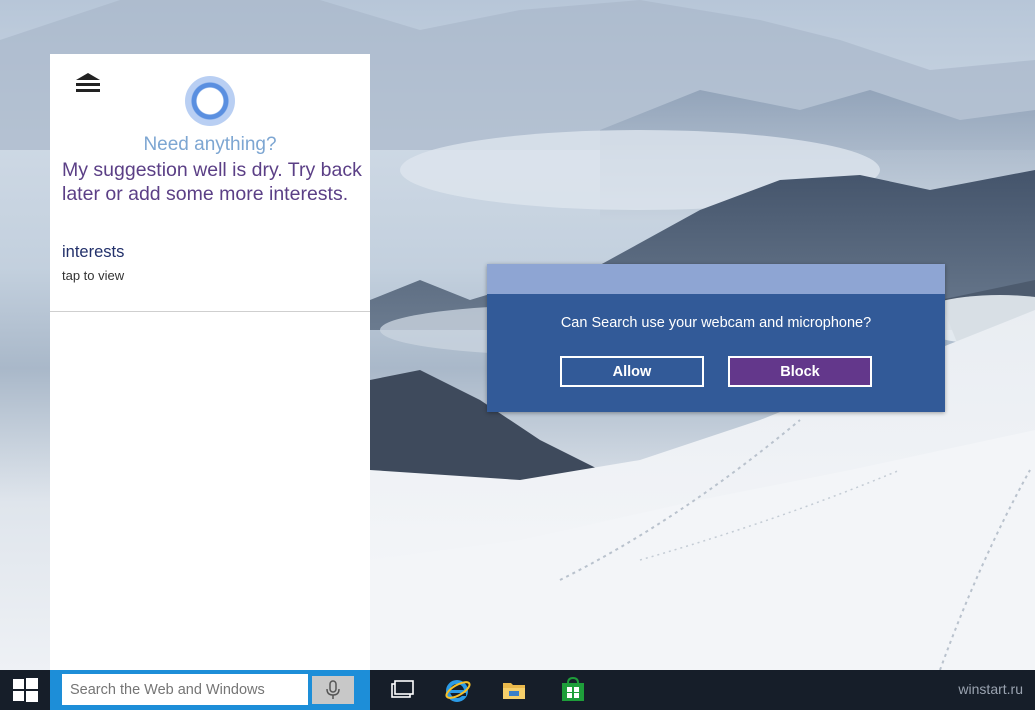 The height and width of the screenshot is (710, 1035). Describe the element at coordinates (632, 371) in the screenshot. I see `allow-button: Allow` at that location.